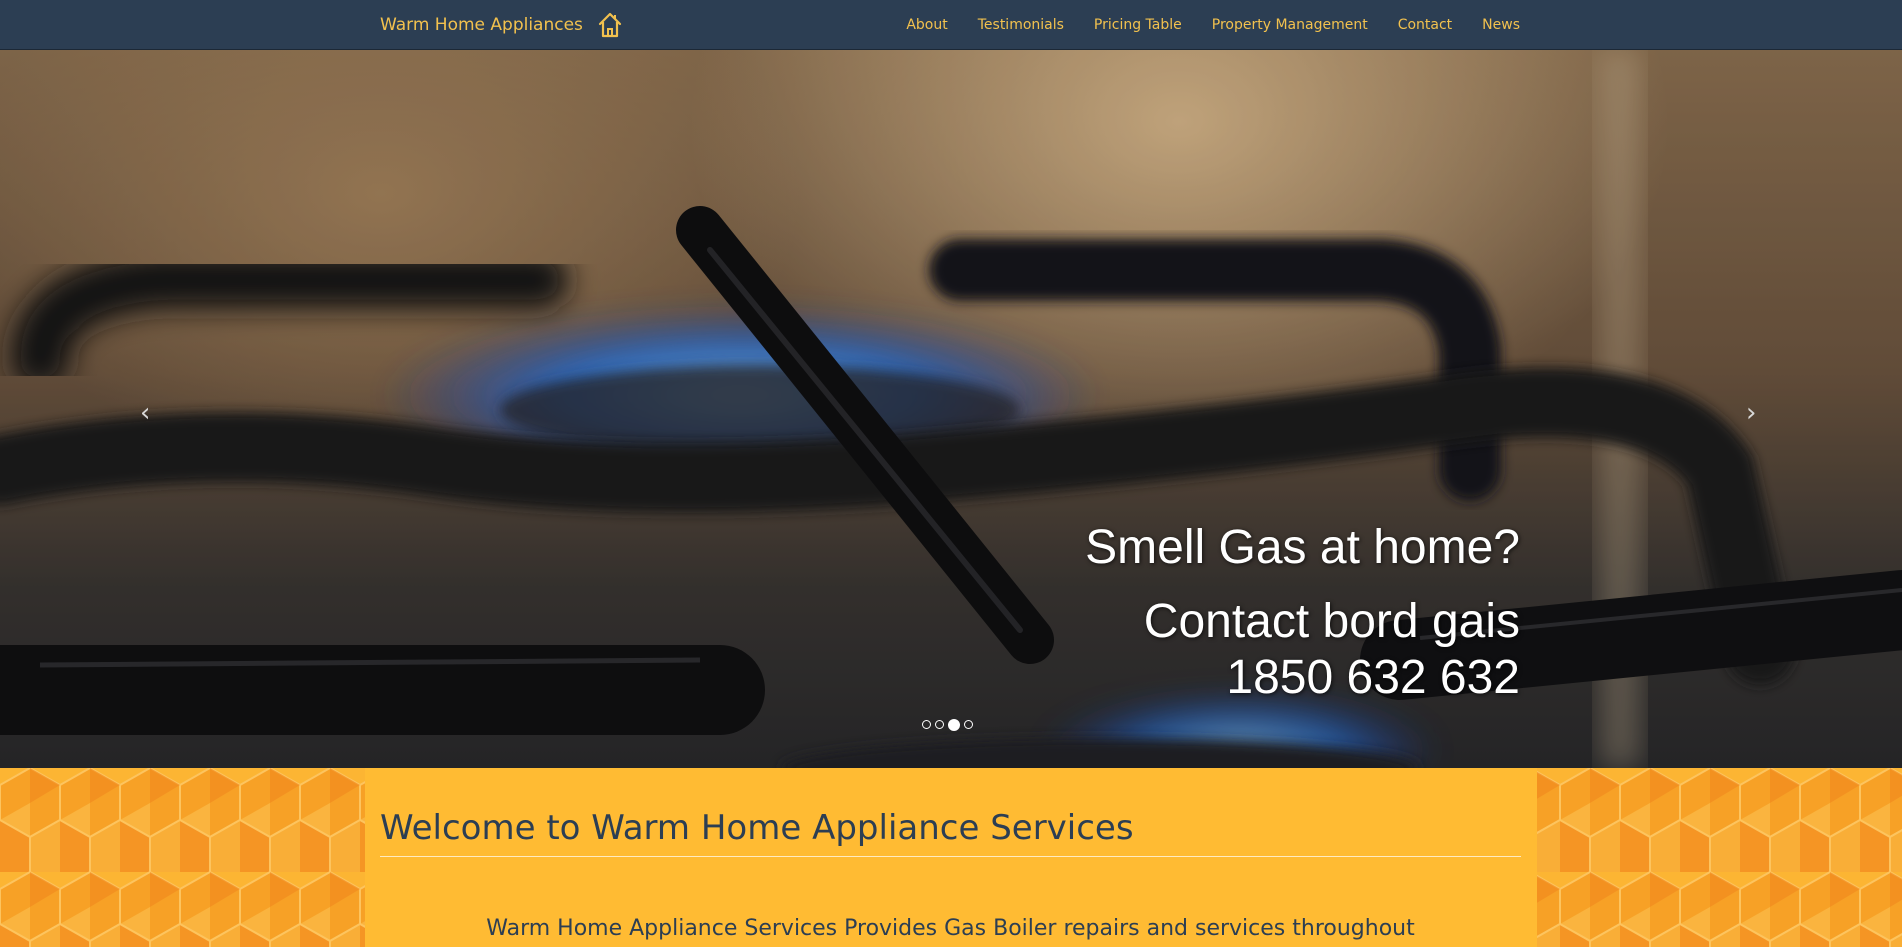  What do you see at coordinates (1331, 621) in the screenshot?
I see `caption-contact: Contact bord gais` at bounding box center [1331, 621].